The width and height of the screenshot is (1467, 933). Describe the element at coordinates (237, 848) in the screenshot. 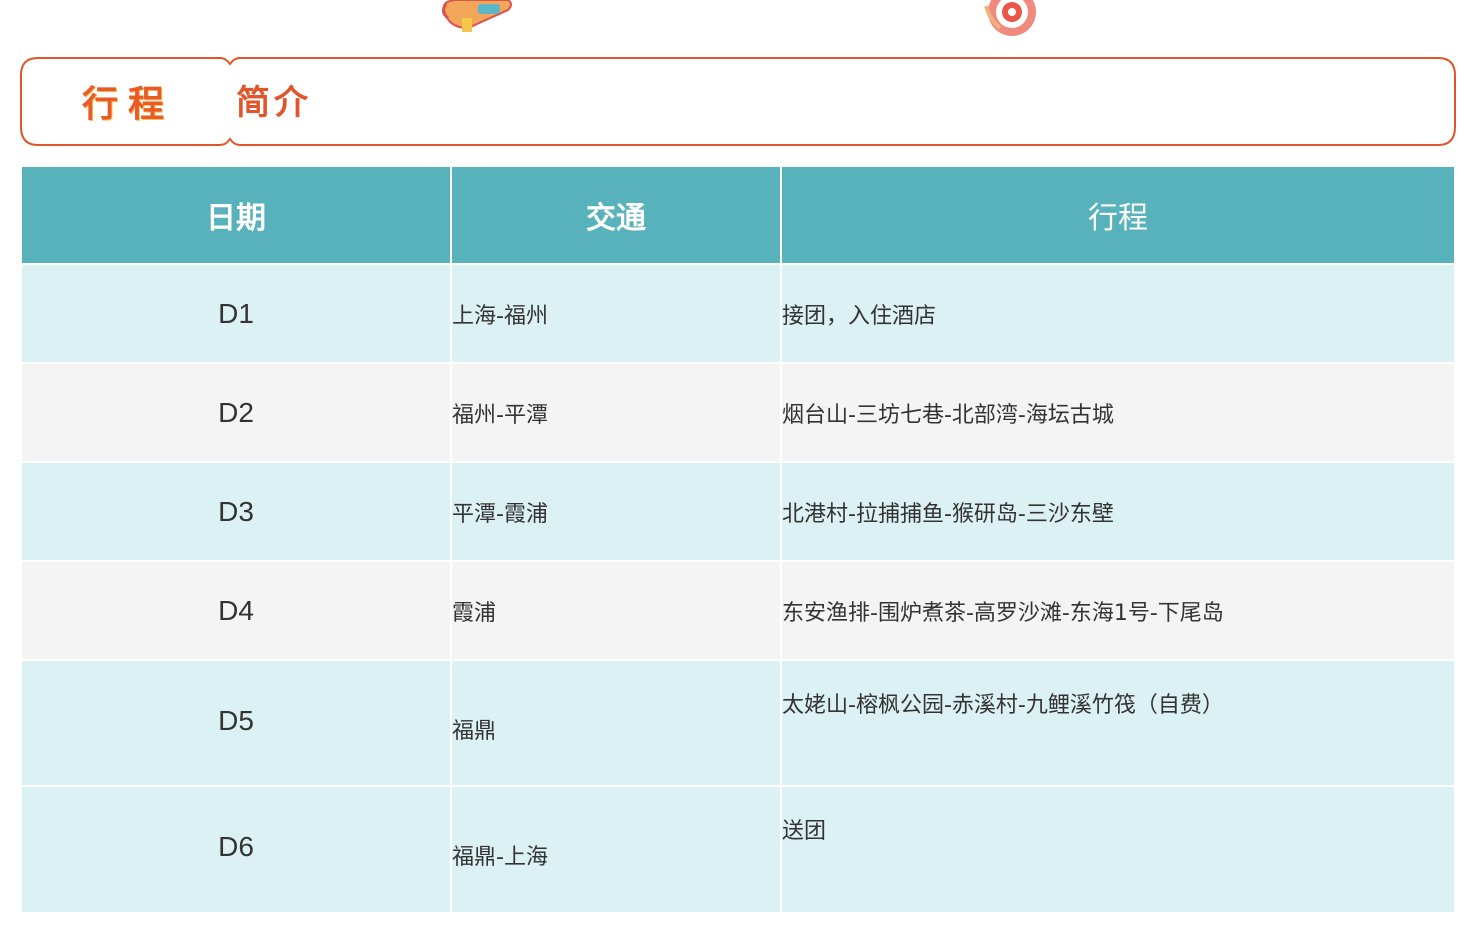

I see `day-cell: D6` at that location.